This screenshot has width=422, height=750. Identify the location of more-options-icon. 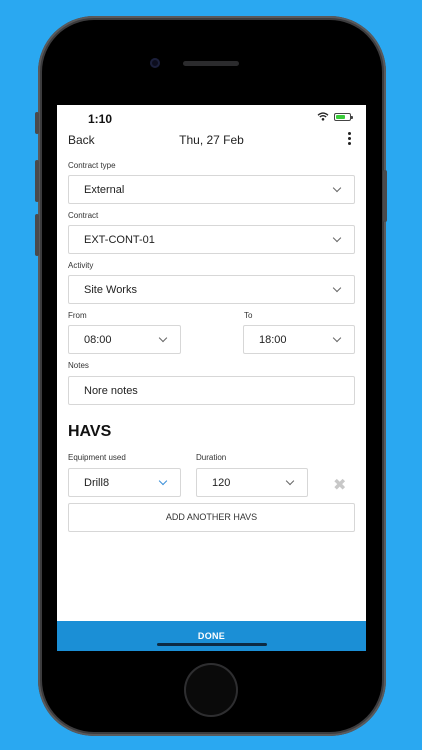
(349, 139).